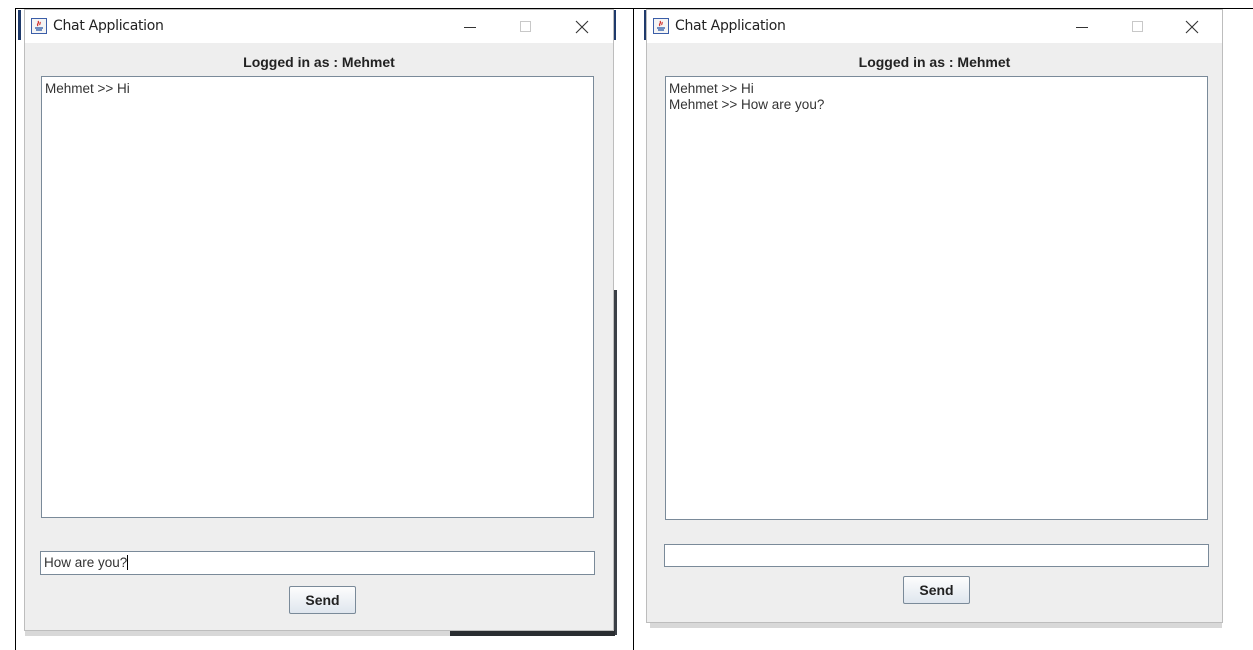 This screenshot has height=650, width=1253. Describe the element at coordinates (86, 562) in the screenshot. I see `message-input-value: How are you?` at that location.